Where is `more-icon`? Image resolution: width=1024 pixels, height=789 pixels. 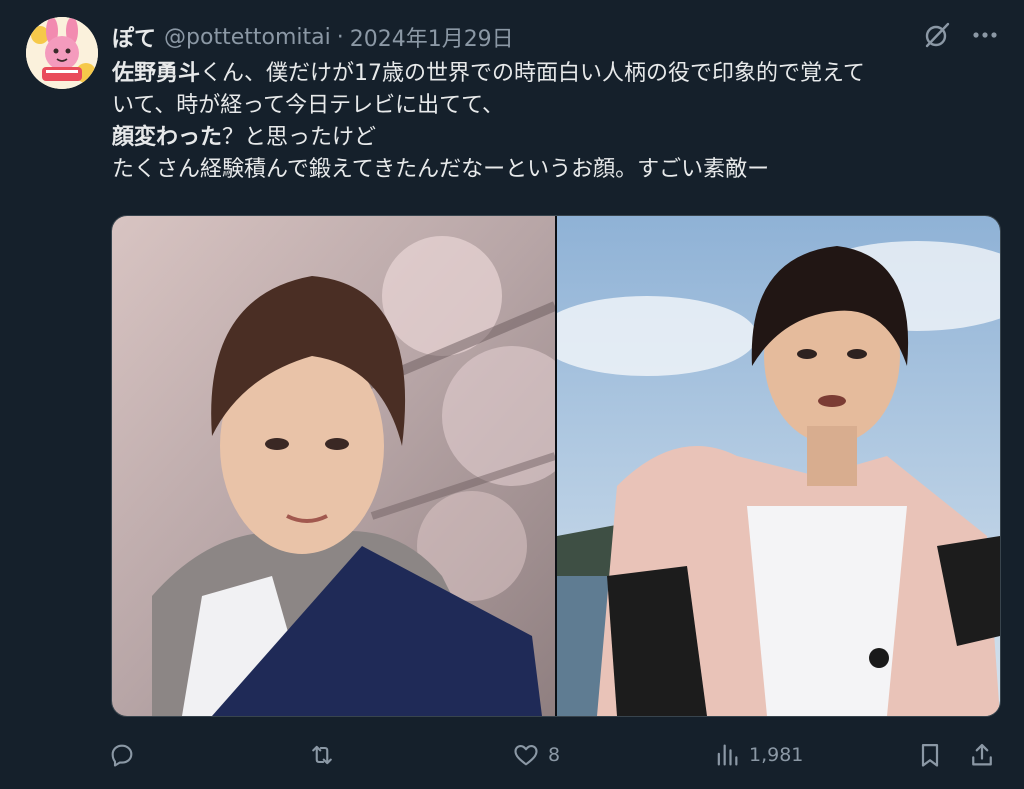 more-icon is located at coordinates (985, 35).